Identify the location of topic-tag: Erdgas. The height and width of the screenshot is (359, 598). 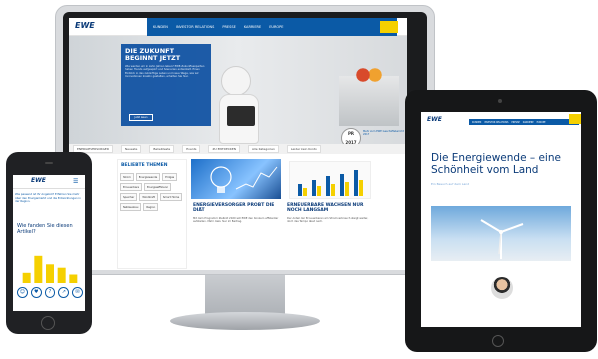
(170, 177).